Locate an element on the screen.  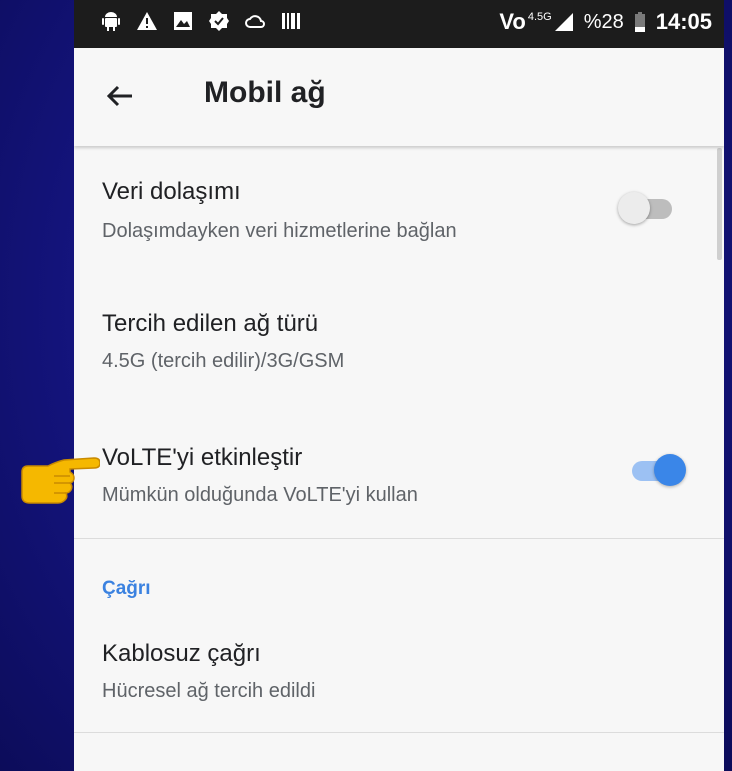
pointing-hand-icon is located at coordinates (60, 480).